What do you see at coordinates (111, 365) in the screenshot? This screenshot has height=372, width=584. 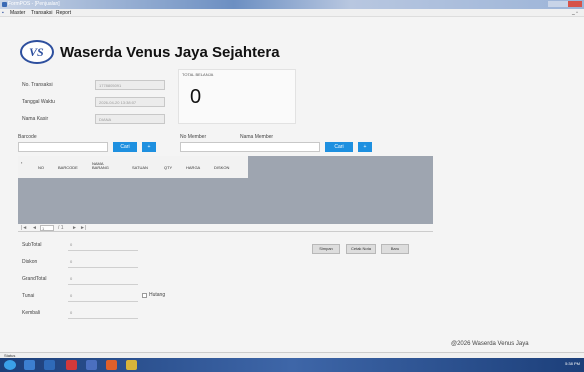 I see `taskbar-chrome-icon` at bounding box center [111, 365].